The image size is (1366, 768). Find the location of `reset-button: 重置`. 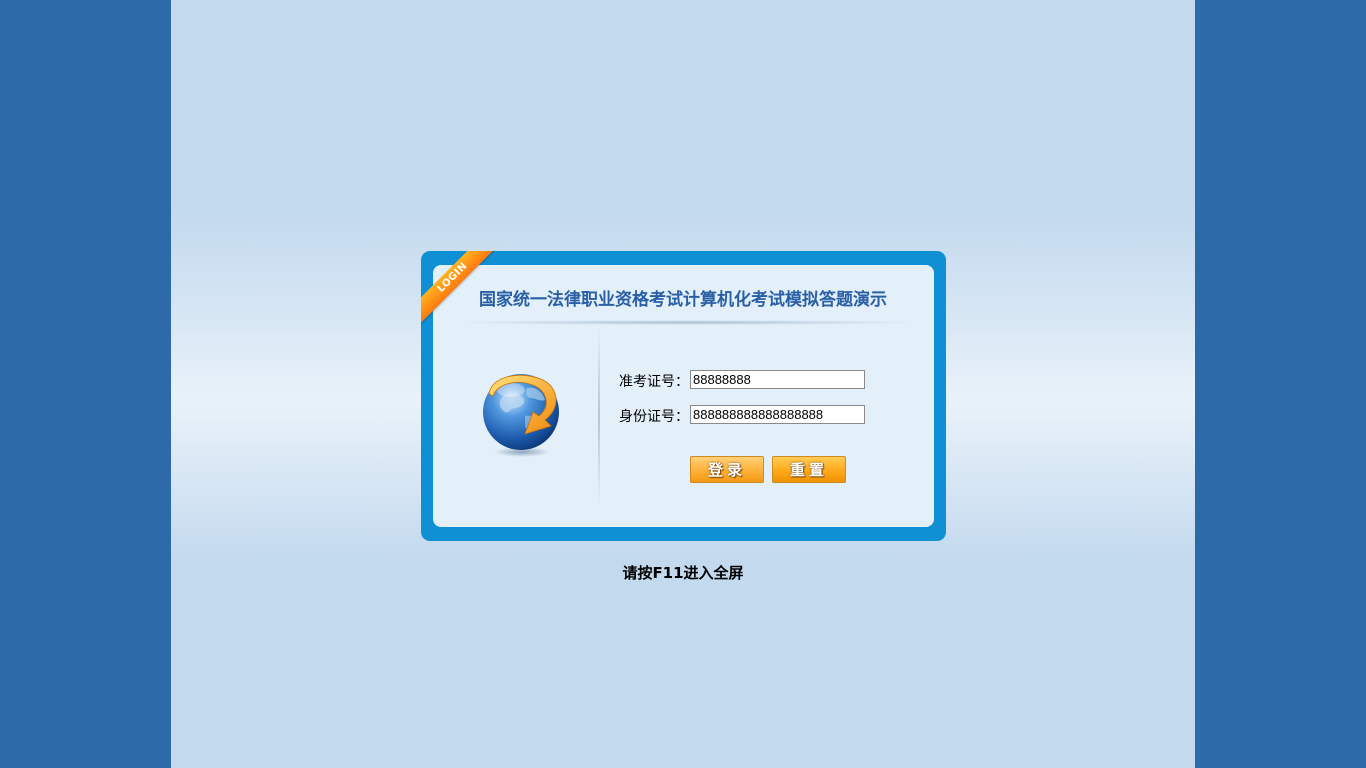

reset-button: 重置 is located at coordinates (809, 469).